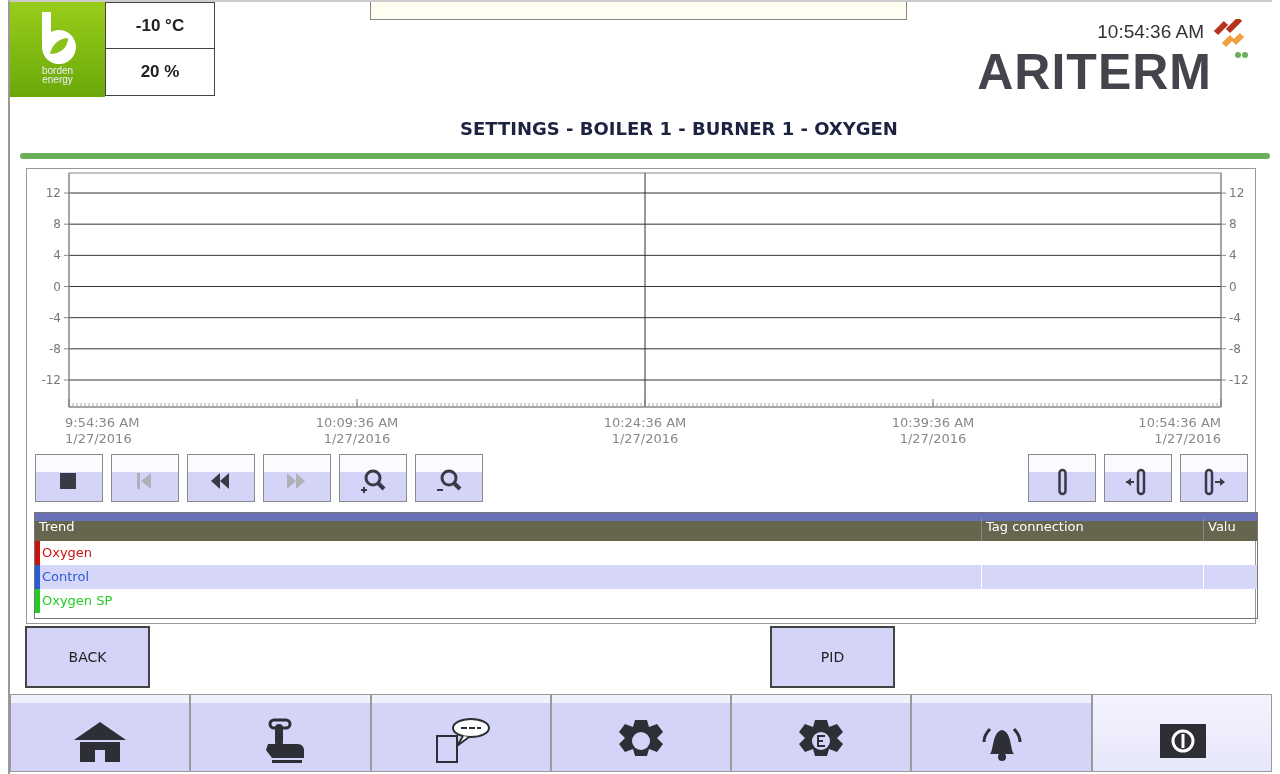  Describe the element at coordinates (832, 657) in the screenshot. I see `pid-button: PID` at that location.